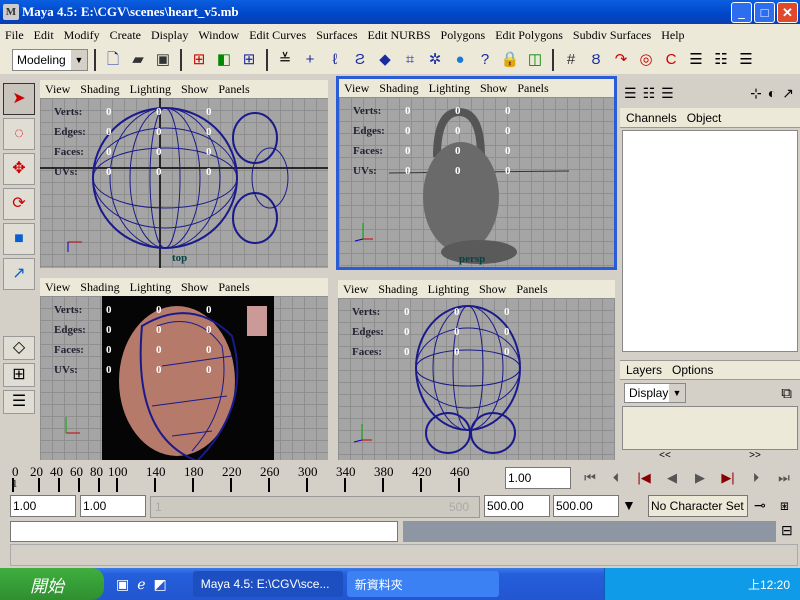  I want to click on make-live-icon: C, so click(671, 60).